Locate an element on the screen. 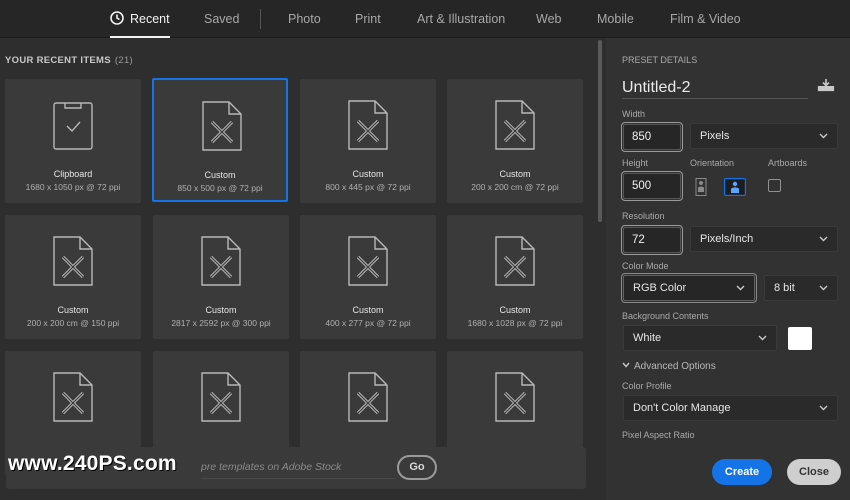 The height and width of the screenshot is (500, 850). tab-recent: Recent is located at coordinates (140, 19).